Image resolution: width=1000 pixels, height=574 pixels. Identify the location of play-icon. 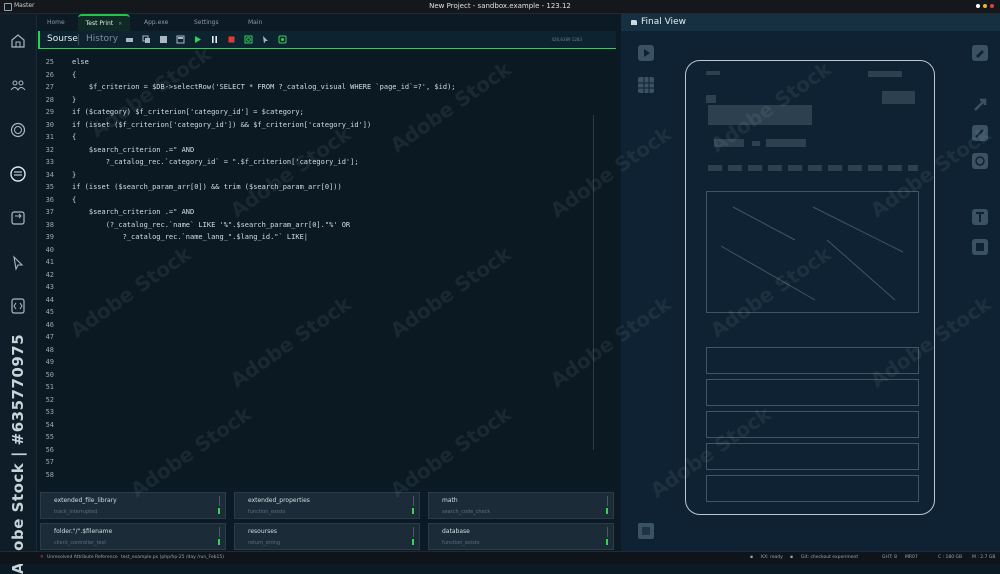
(197, 39).